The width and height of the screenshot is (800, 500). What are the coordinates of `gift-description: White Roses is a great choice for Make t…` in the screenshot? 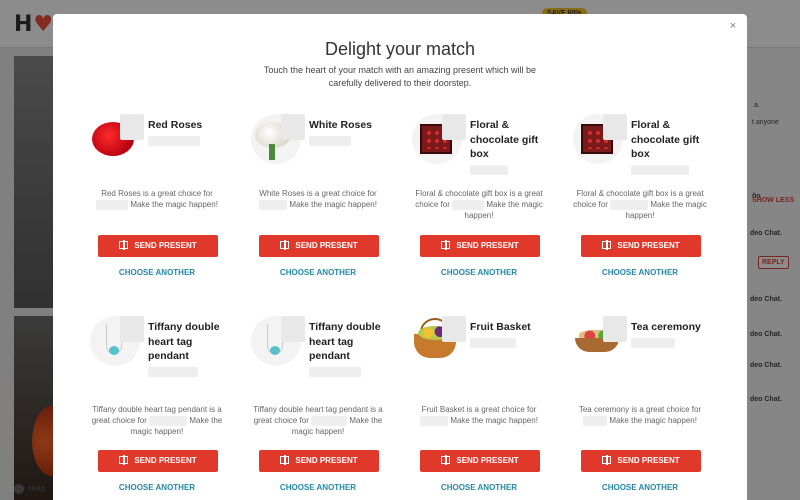 It's located at (318, 199).